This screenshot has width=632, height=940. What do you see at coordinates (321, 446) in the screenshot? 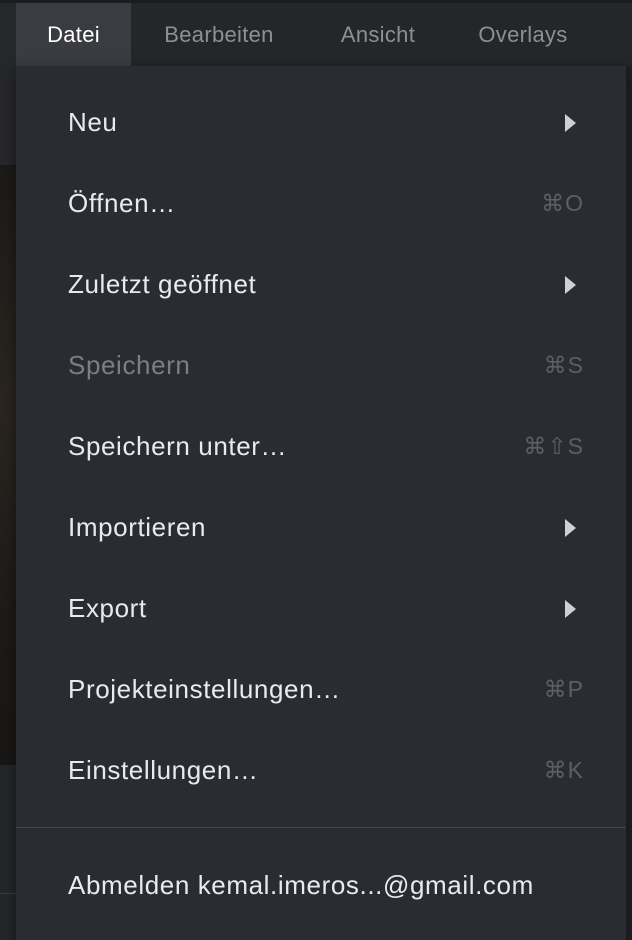
I see `menu-item-speichern-unter: Speichern unter… ⌘⇧S` at bounding box center [321, 446].